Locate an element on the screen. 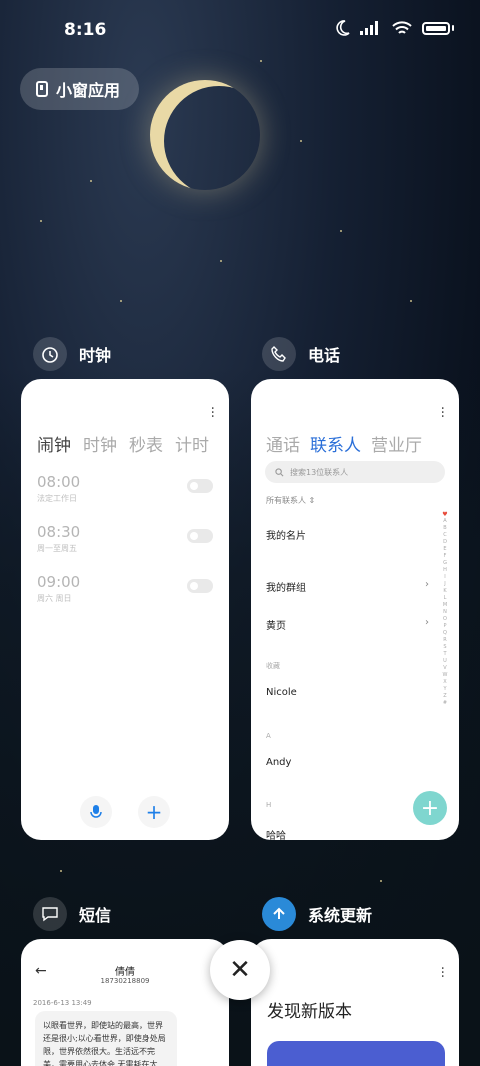  microphone-icon is located at coordinates (96, 811).